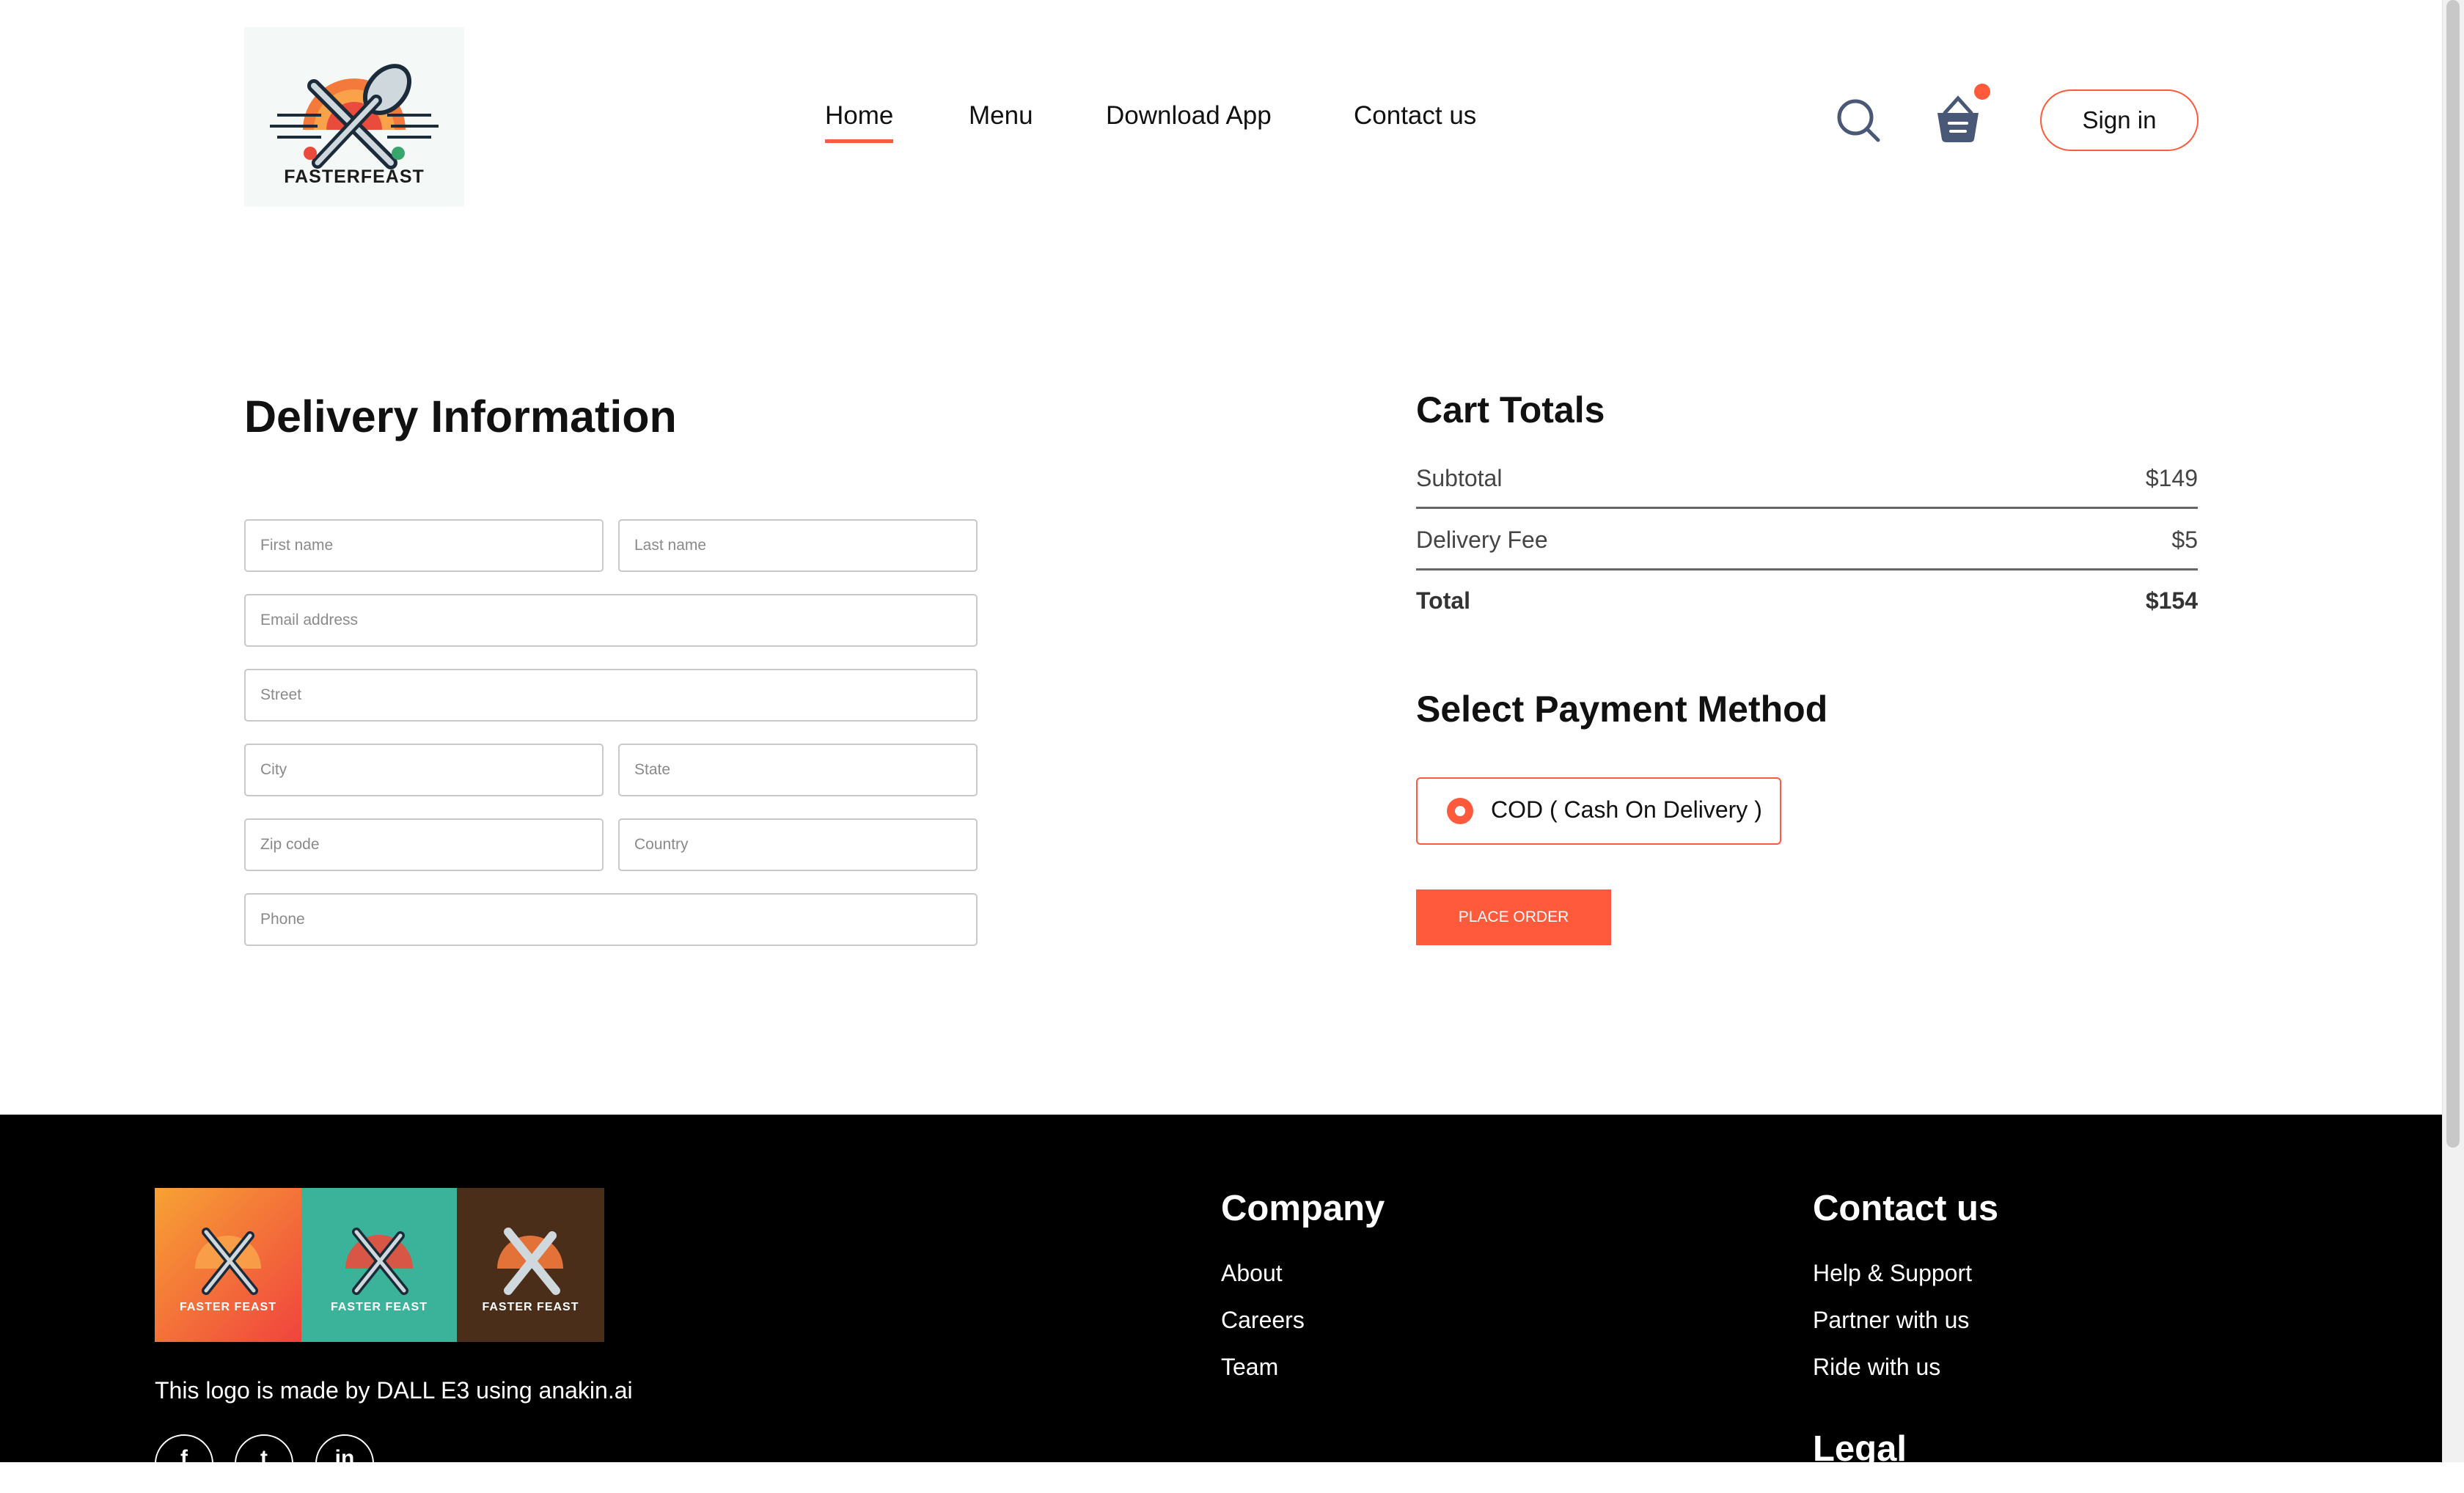 This screenshot has width=2464, height=1493. Describe the element at coordinates (1303, 1208) in the screenshot. I see `company-heading: Company` at that location.